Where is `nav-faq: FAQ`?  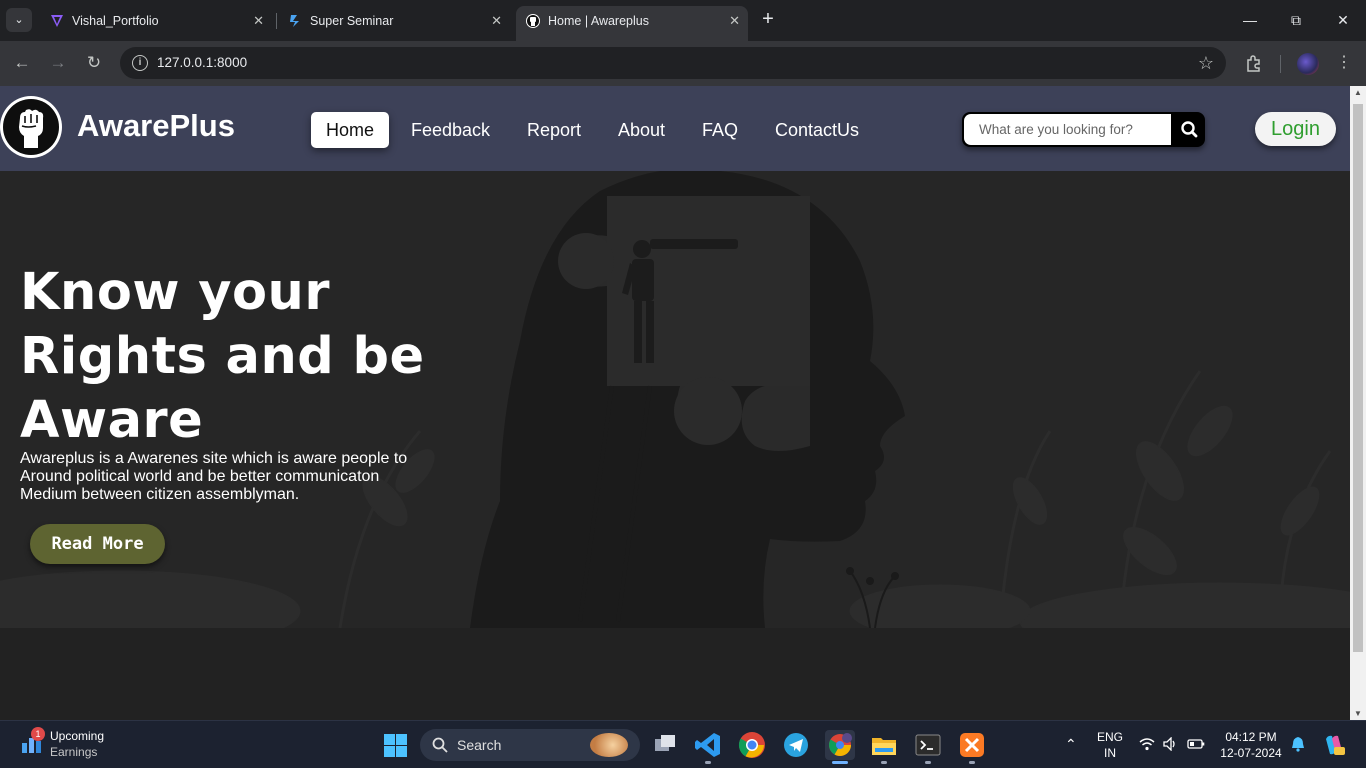
nav-faq: FAQ is located at coordinates (720, 130).